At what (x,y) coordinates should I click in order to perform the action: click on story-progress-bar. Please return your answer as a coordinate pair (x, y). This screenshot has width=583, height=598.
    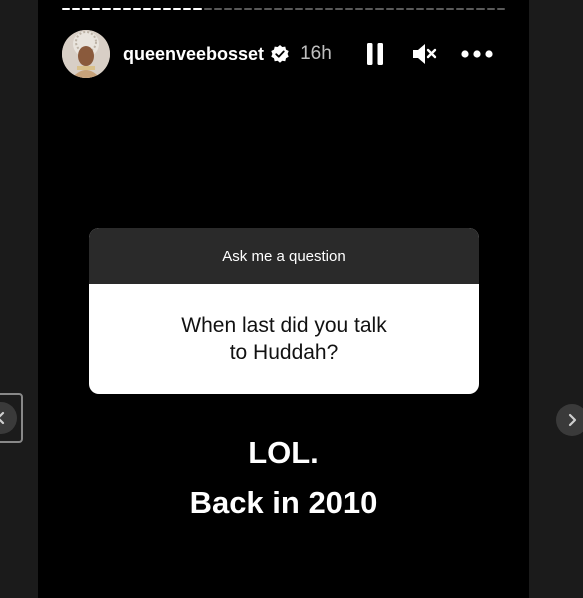
    Looking at the image, I should click on (283, 10).